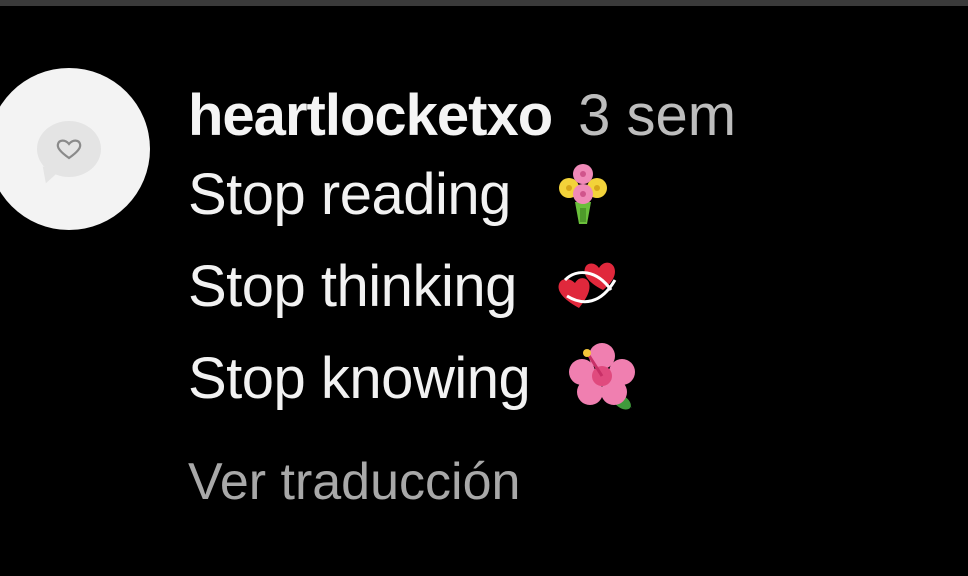 The image size is (968, 576). I want to click on hibiscus-icon, so click(602, 378).